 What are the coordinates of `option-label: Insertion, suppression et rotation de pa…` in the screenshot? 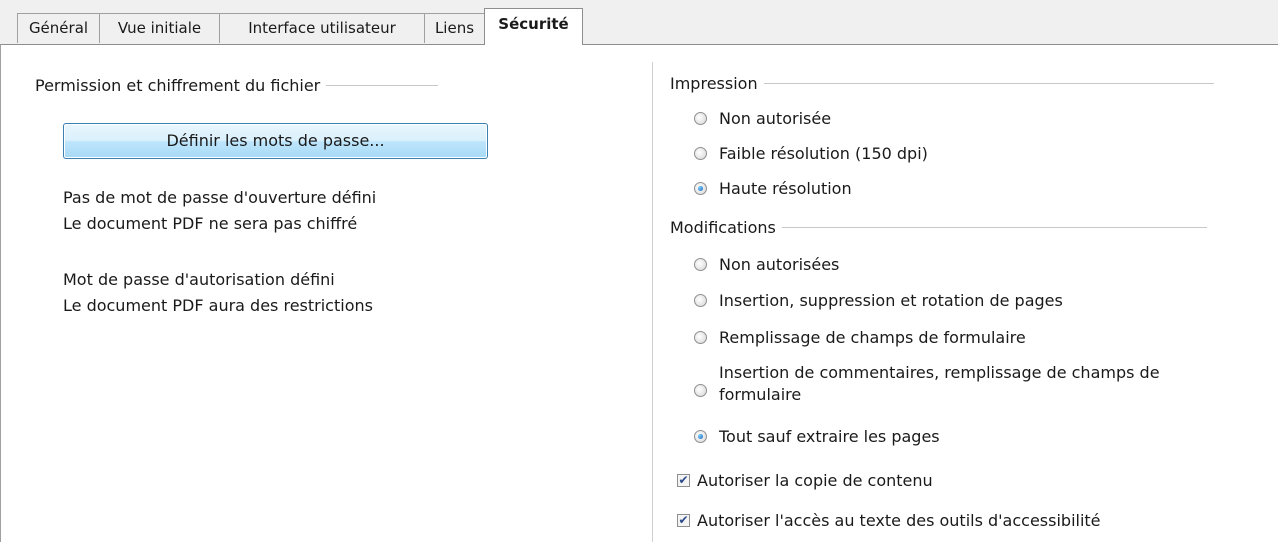 It's located at (891, 300).